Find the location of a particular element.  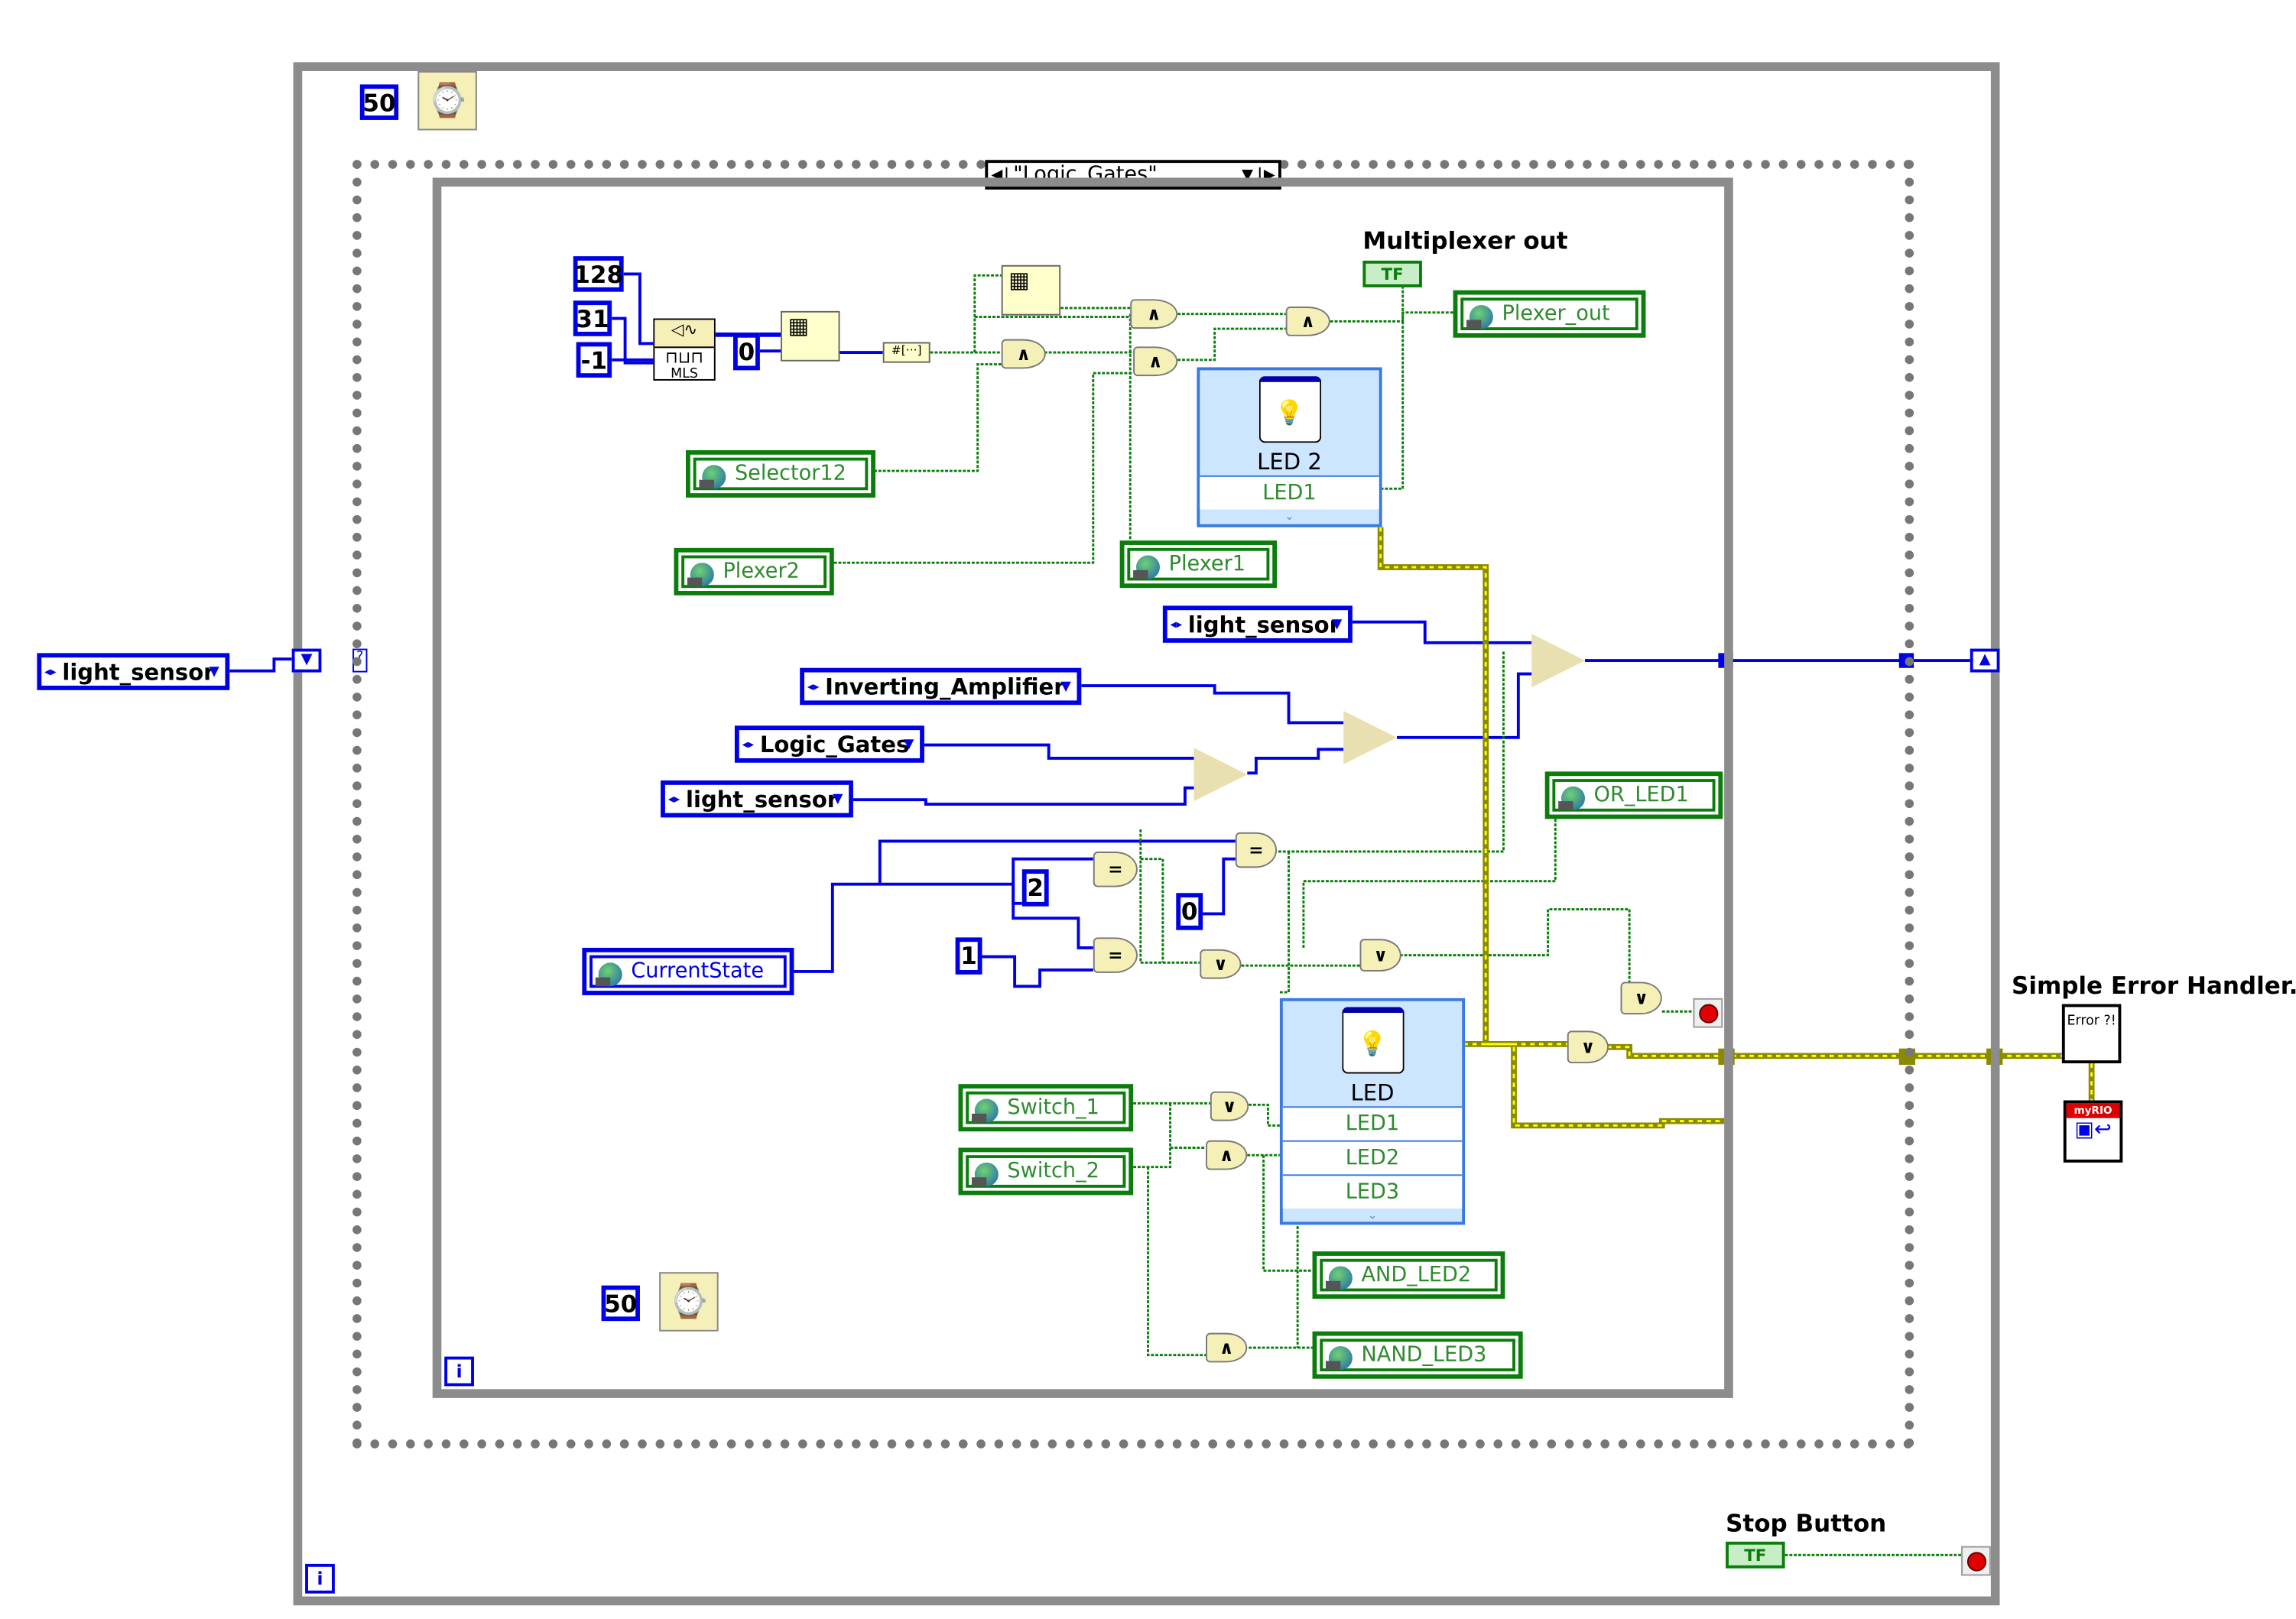

led-title: LED is located at coordinates (1372, 1093).